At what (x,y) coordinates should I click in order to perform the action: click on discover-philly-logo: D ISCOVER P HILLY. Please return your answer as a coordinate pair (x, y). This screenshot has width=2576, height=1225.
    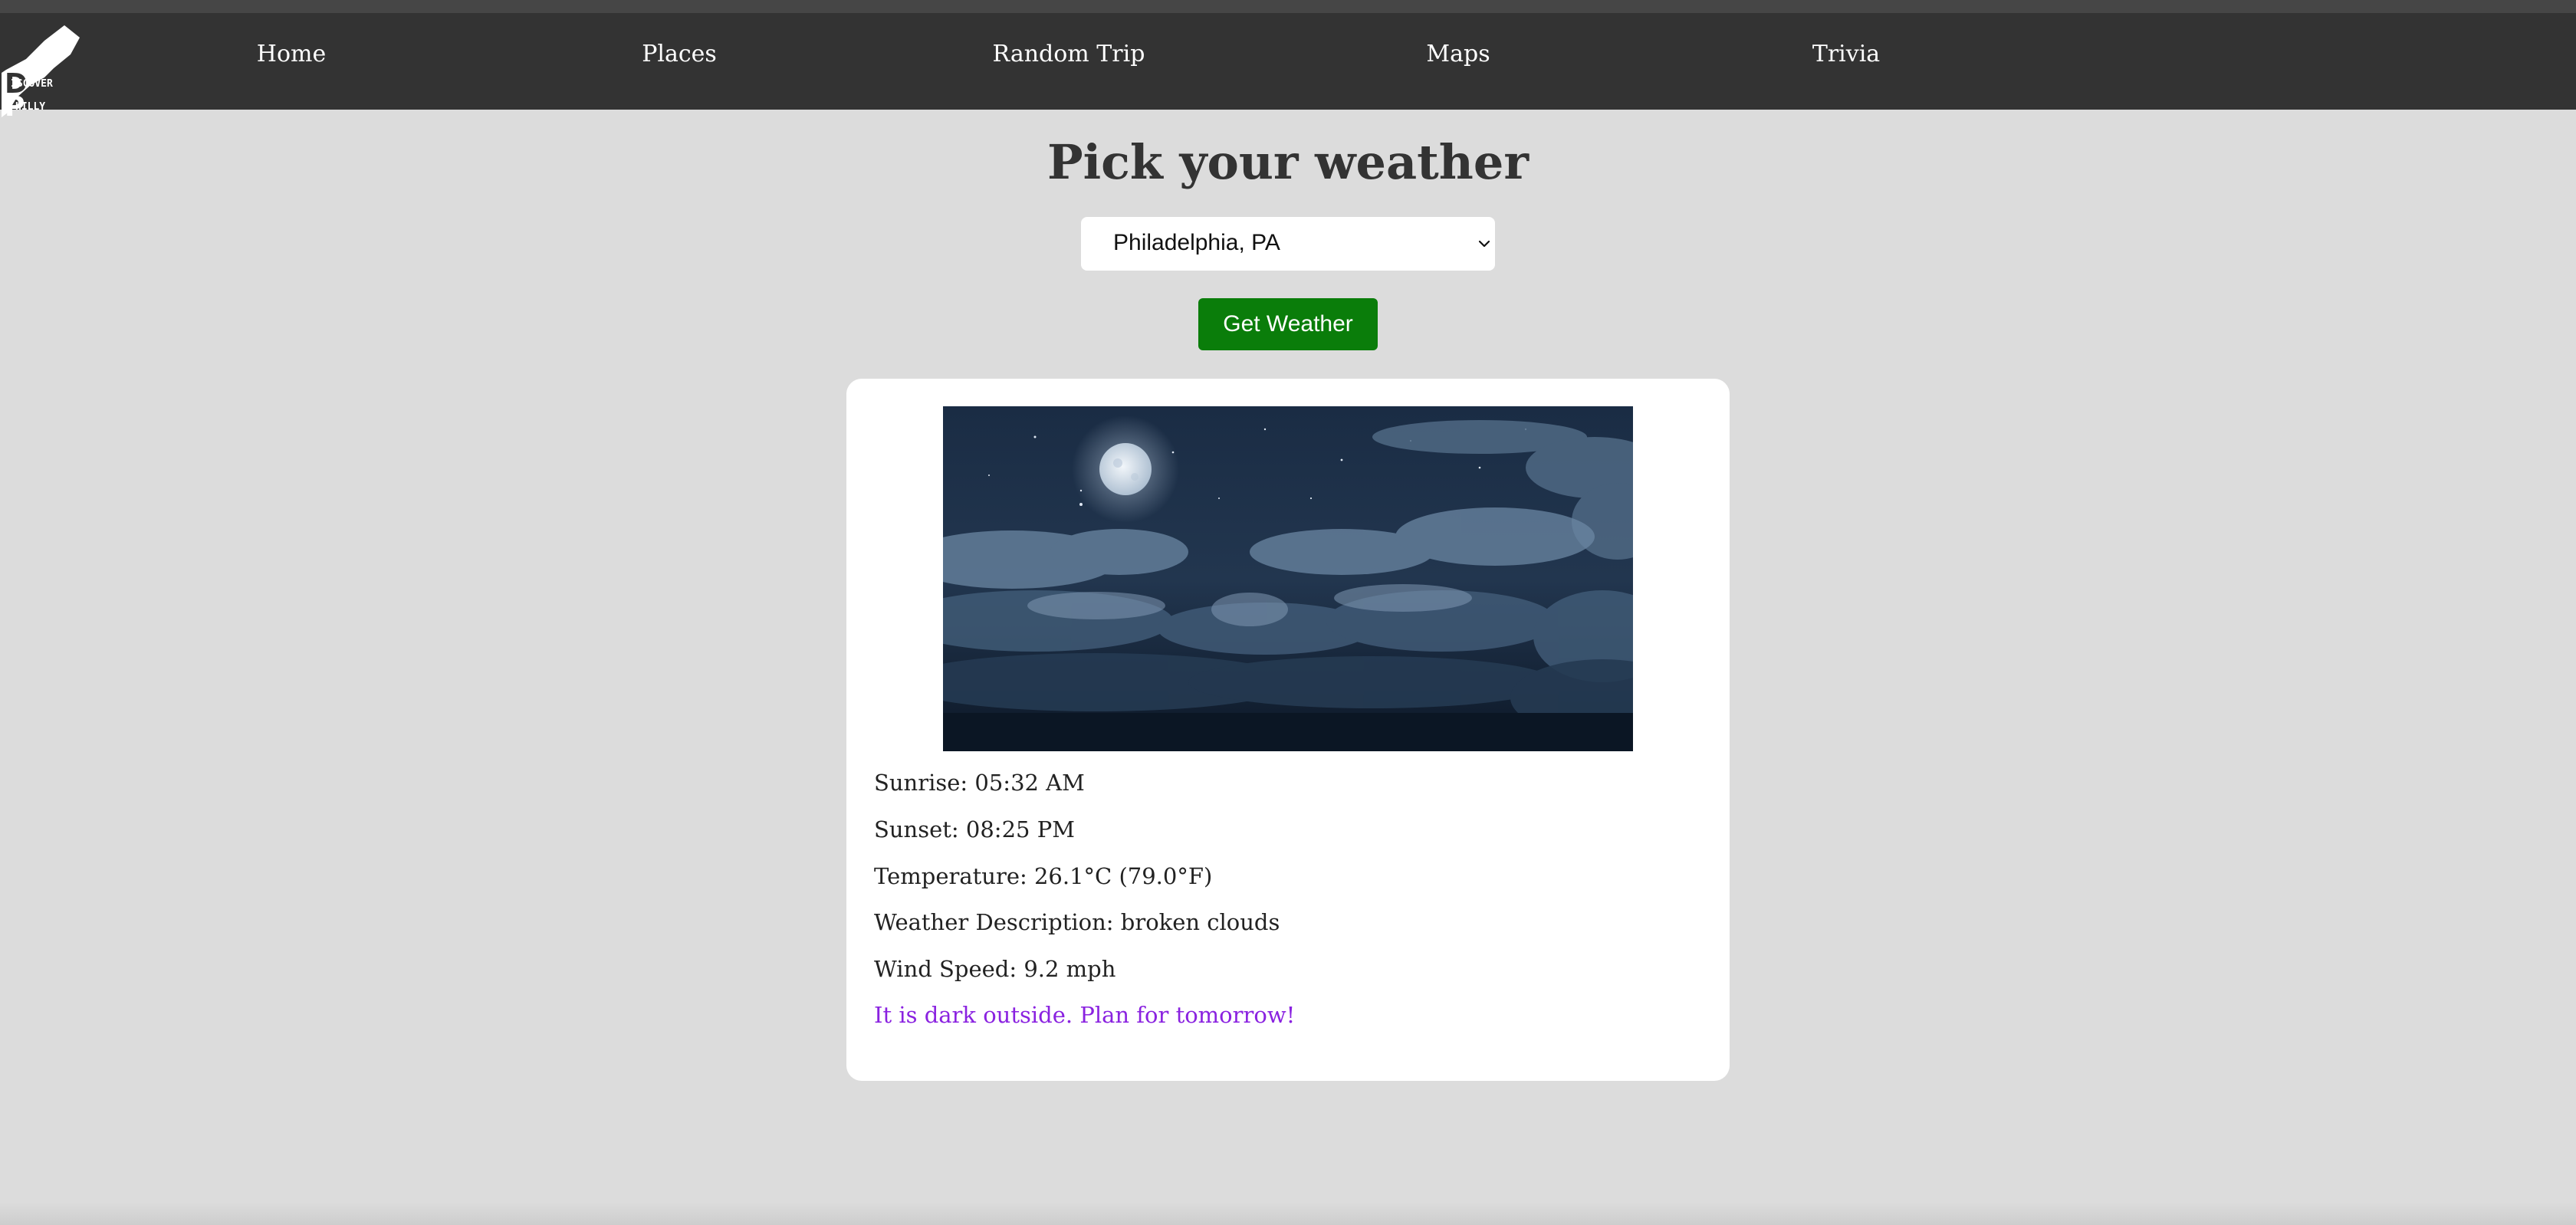
    Looking at the image, I should click on (51, 72).